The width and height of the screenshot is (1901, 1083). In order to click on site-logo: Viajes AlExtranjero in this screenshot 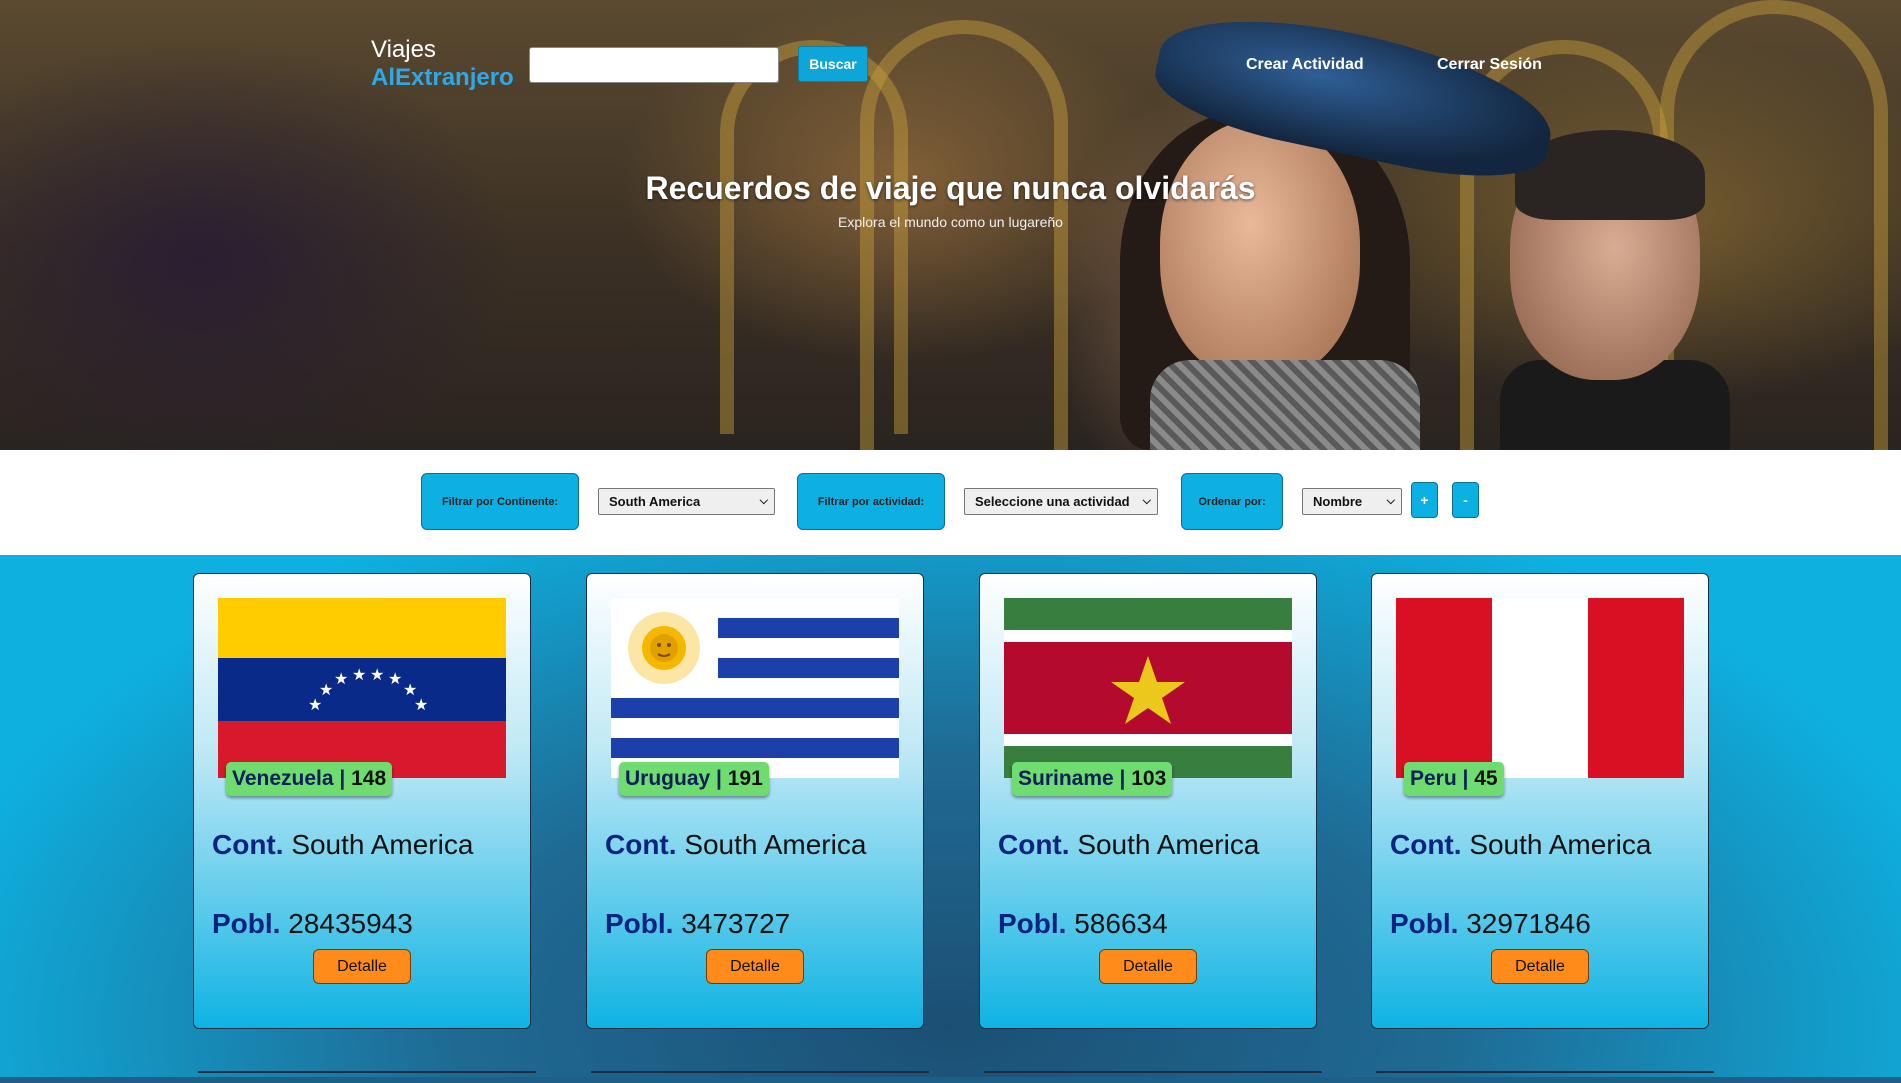, I will do `click(442, 64)`.